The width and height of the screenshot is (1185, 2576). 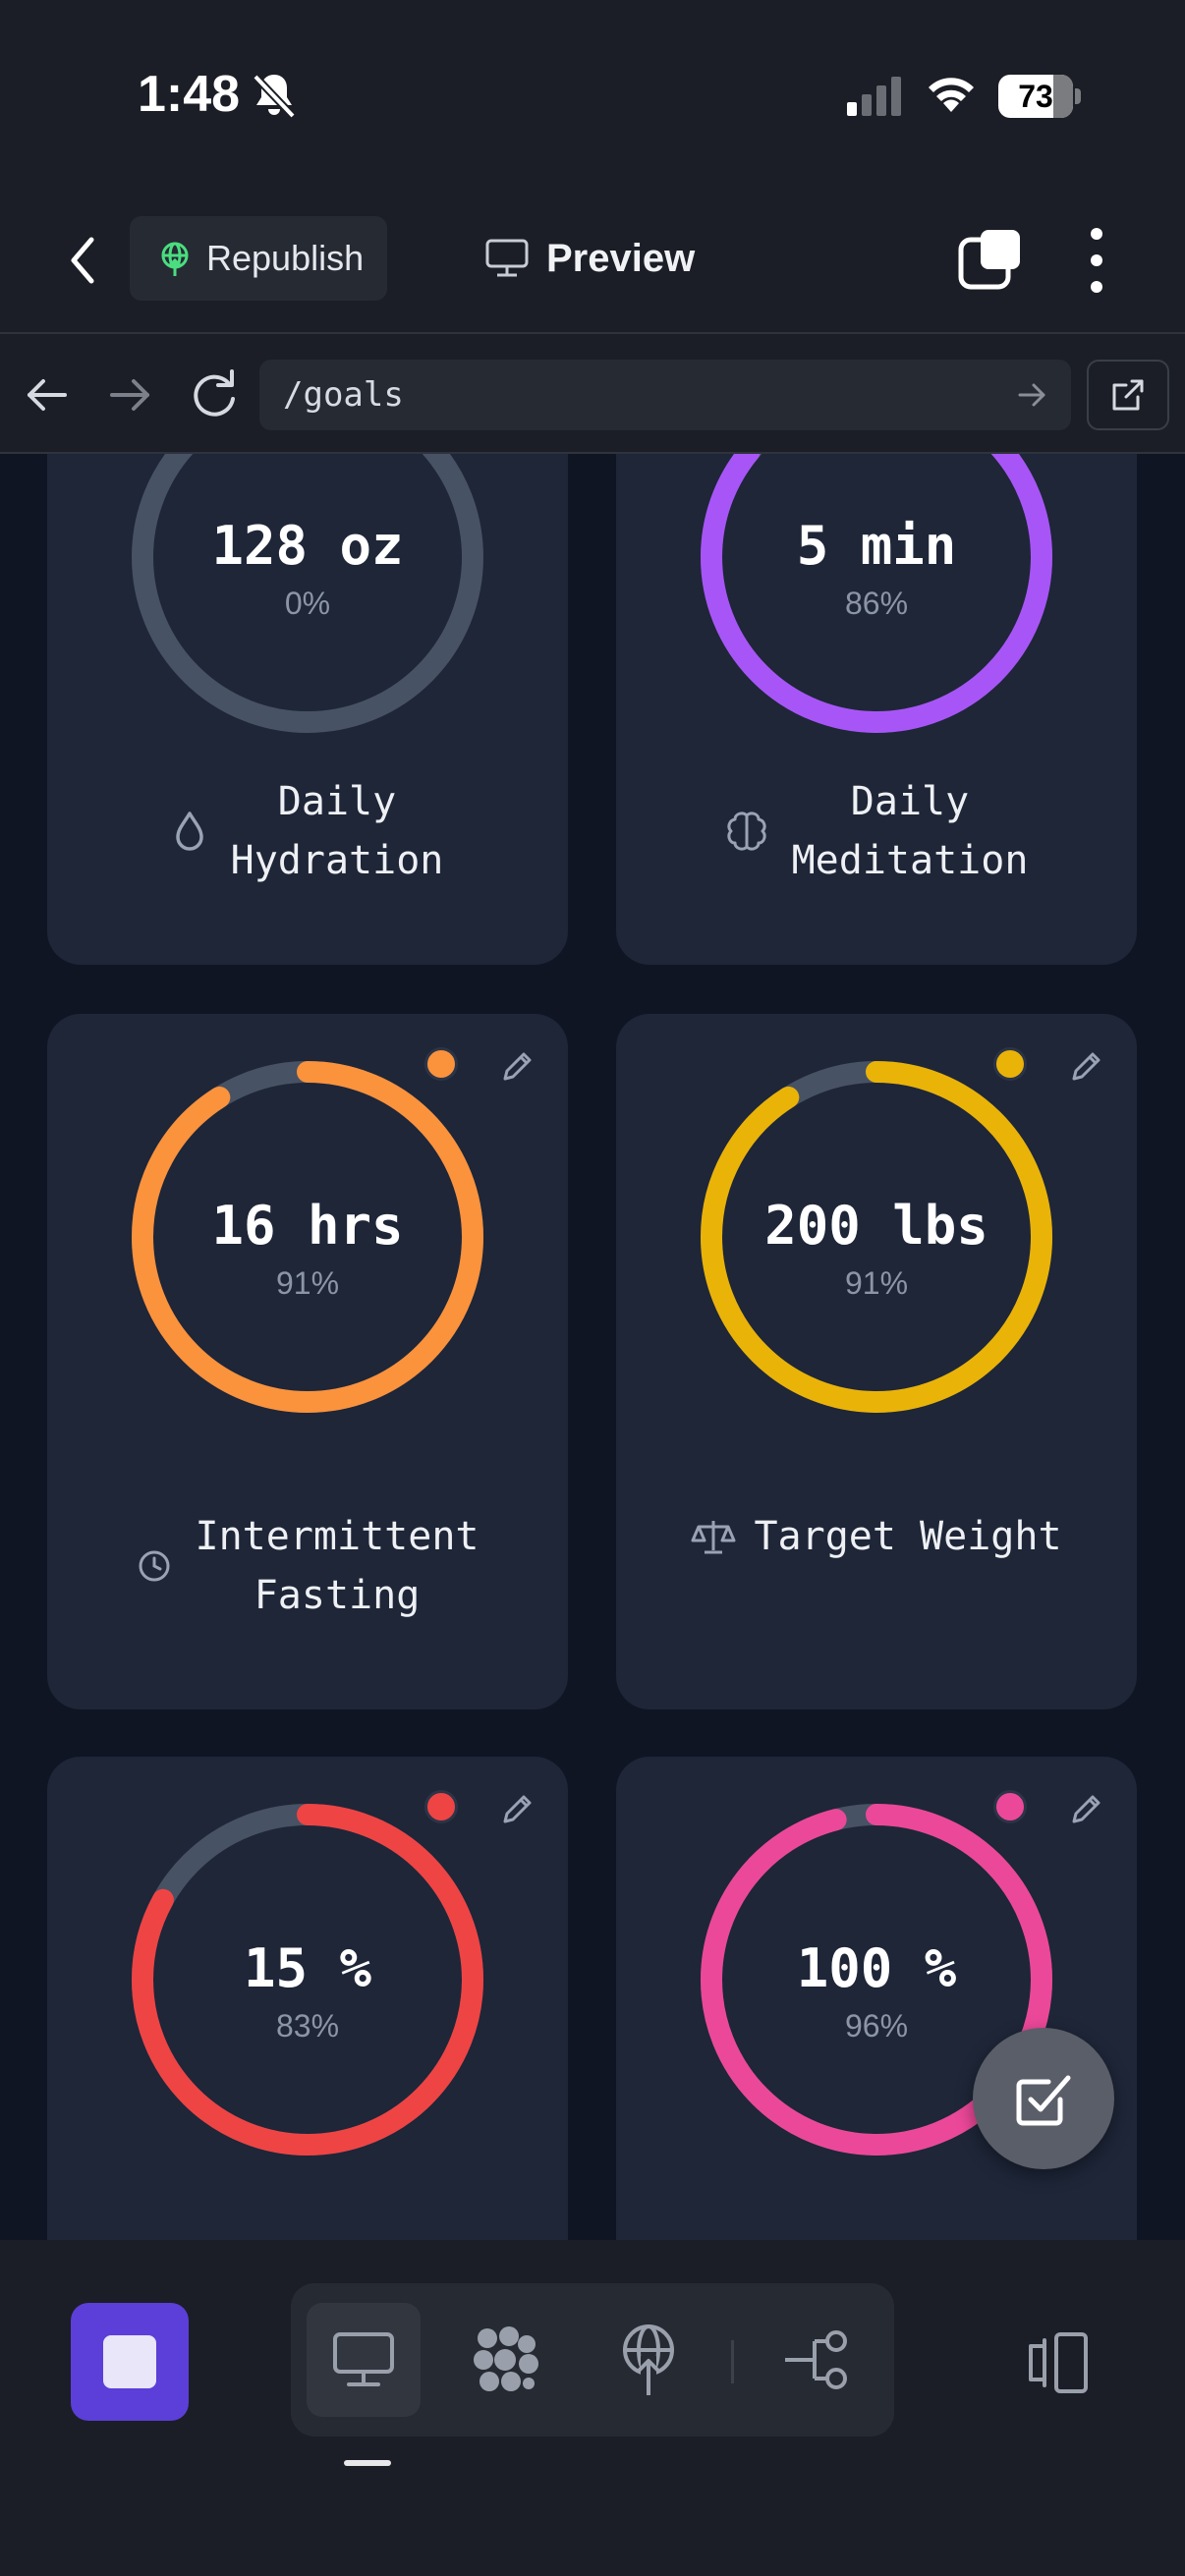 I want to click on goal-label-row: Target Weight, so click(x=877, y=1536).